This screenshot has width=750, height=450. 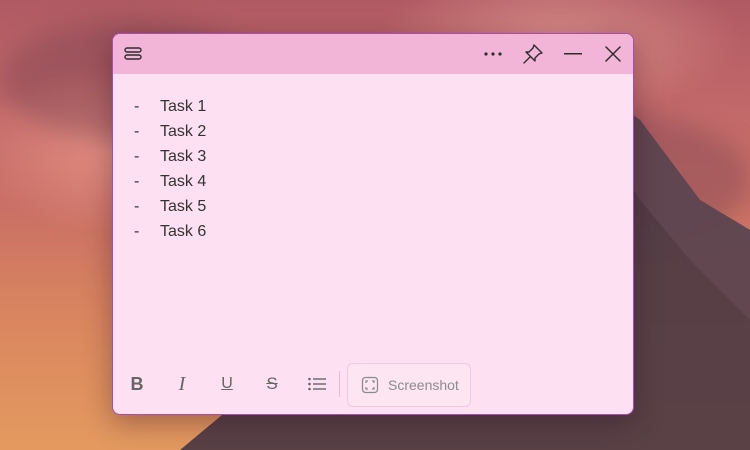 I want to click on list-item-text: Task 1, so click(x=183, y=107).